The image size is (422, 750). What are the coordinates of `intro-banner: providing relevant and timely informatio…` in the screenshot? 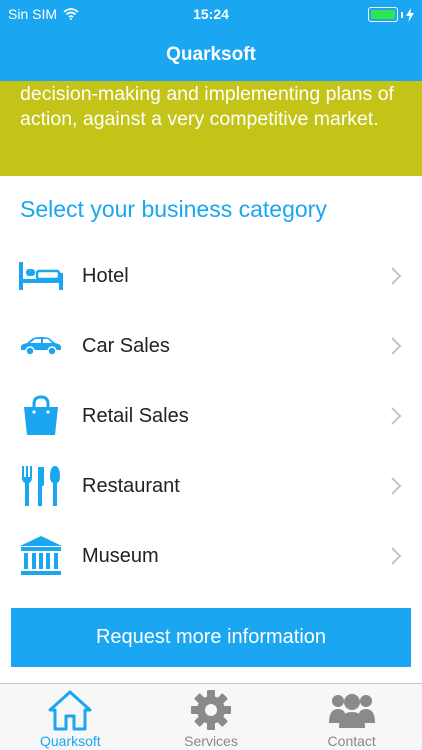 It's located at (211, 128).